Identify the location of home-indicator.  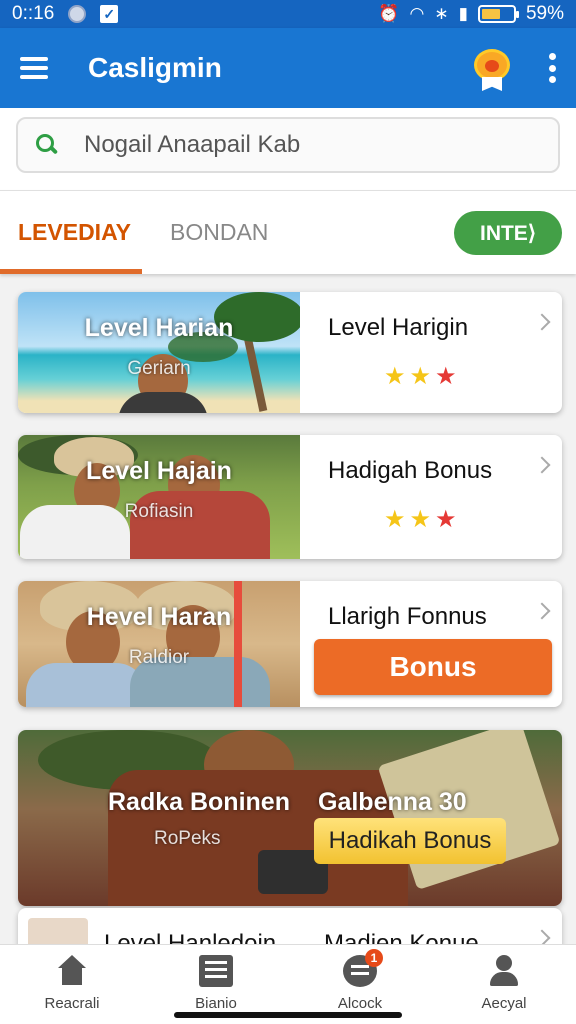
(288, 1015).